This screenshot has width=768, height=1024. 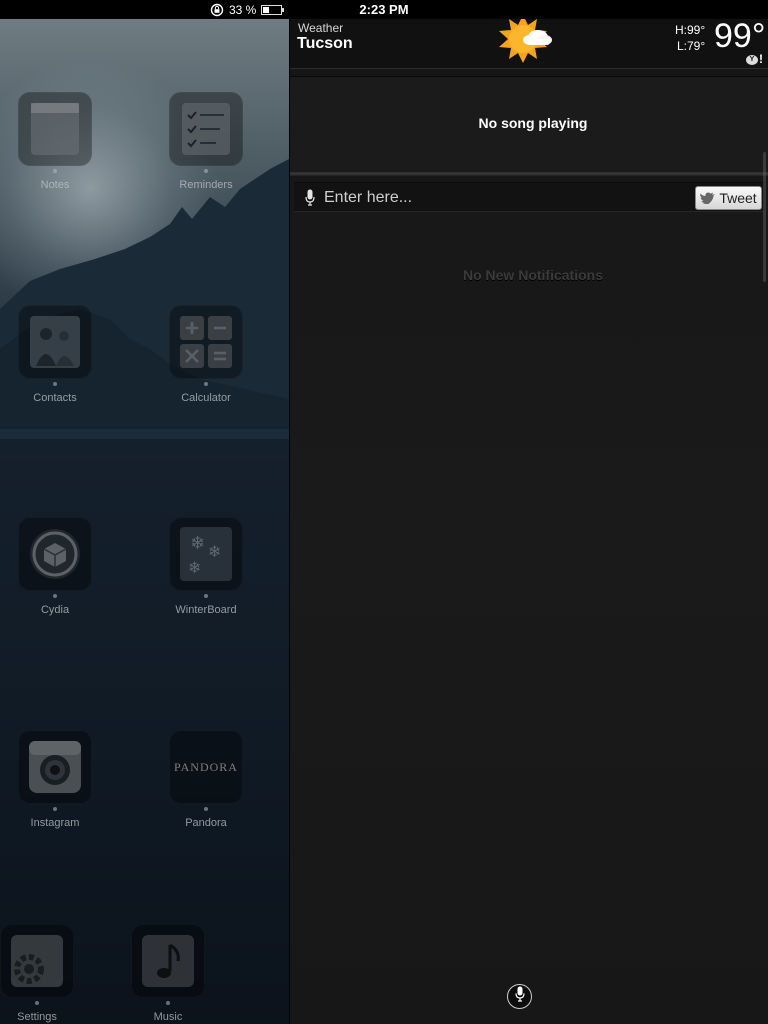 I want to click on low-temp: L:79°, so click(x=691, y=46).